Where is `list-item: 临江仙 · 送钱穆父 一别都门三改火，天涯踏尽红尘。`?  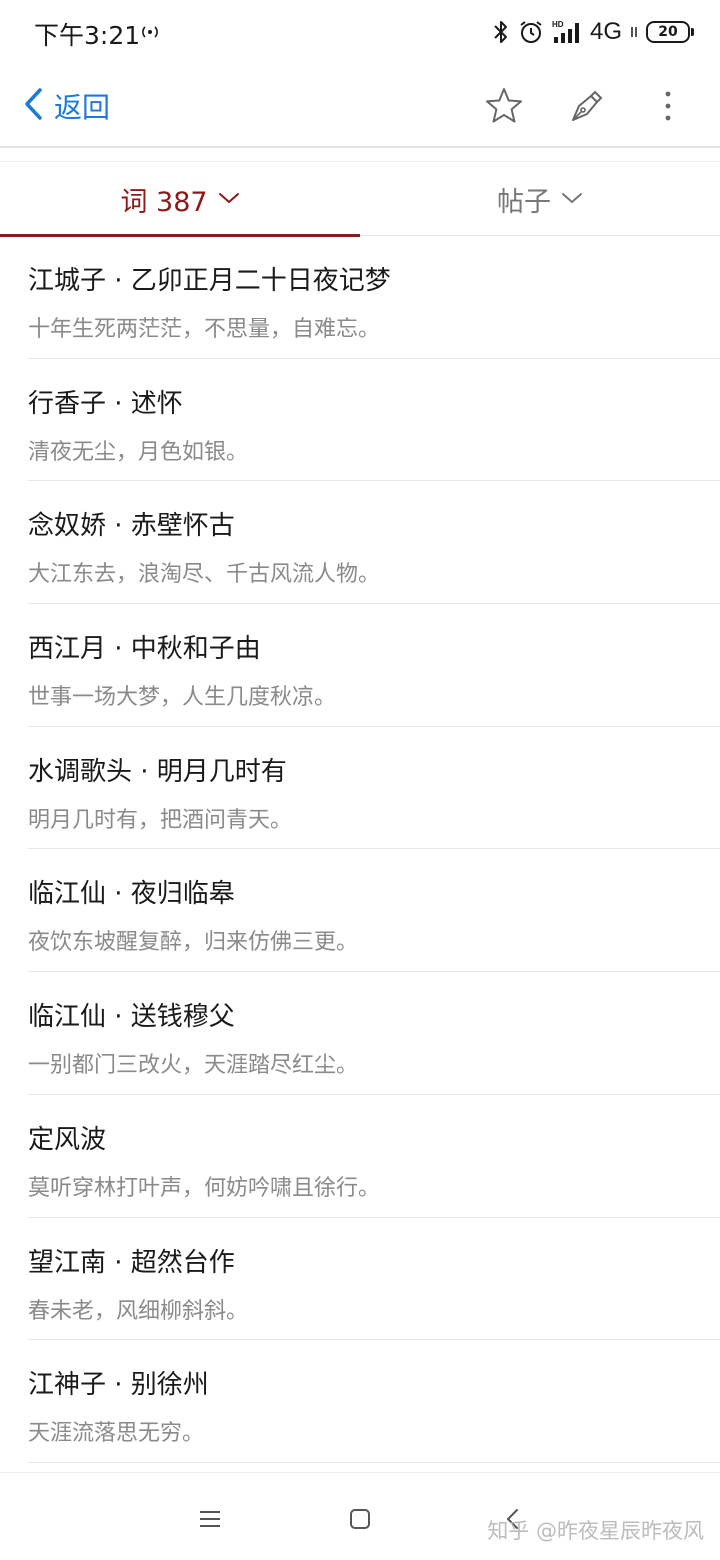 list-item: 临江仙 · 送钱穆父 一别都门三改火，天涯踏尽红尘。 is located at coordinates (374, 1033).